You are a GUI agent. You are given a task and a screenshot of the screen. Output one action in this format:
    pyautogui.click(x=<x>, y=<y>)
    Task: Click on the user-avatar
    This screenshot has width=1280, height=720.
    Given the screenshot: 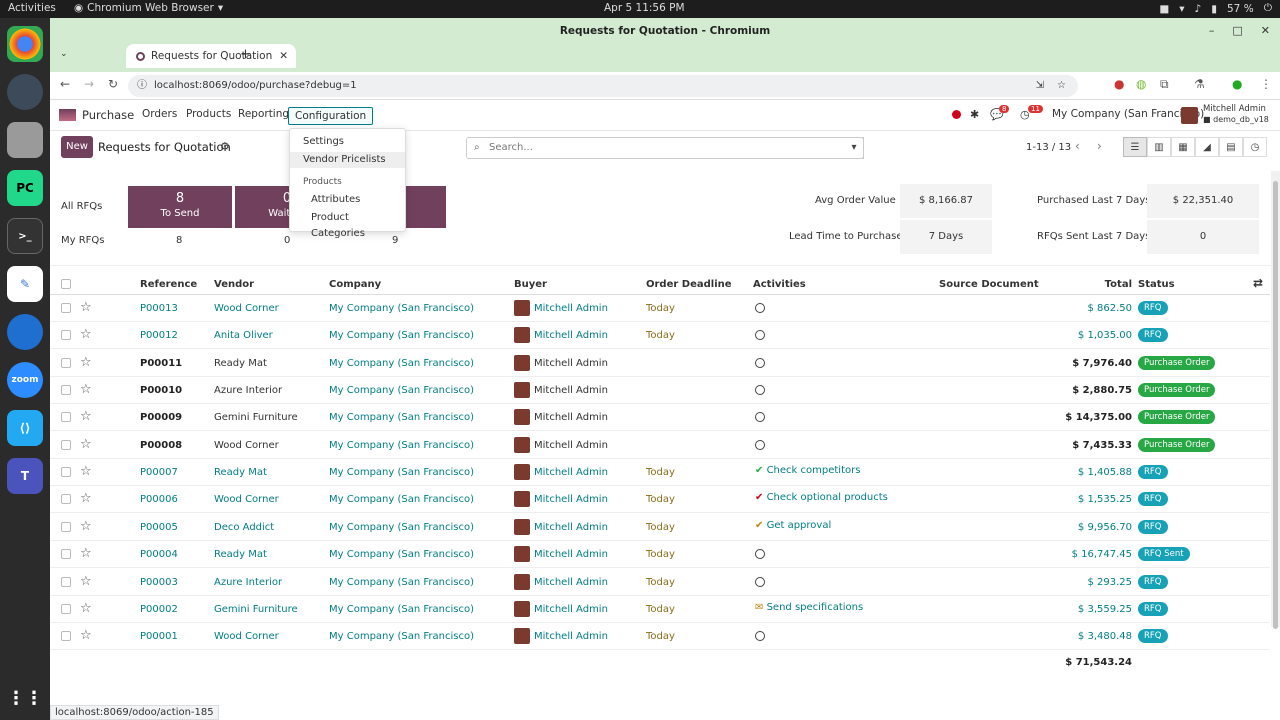 What is the action you would take?
    pyautogui.click(x=1189, y=115)
    